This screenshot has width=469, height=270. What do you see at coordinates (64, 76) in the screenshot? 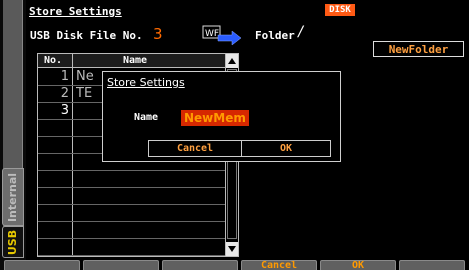
I see `row-number: 1` at bounding box center [64, 76].